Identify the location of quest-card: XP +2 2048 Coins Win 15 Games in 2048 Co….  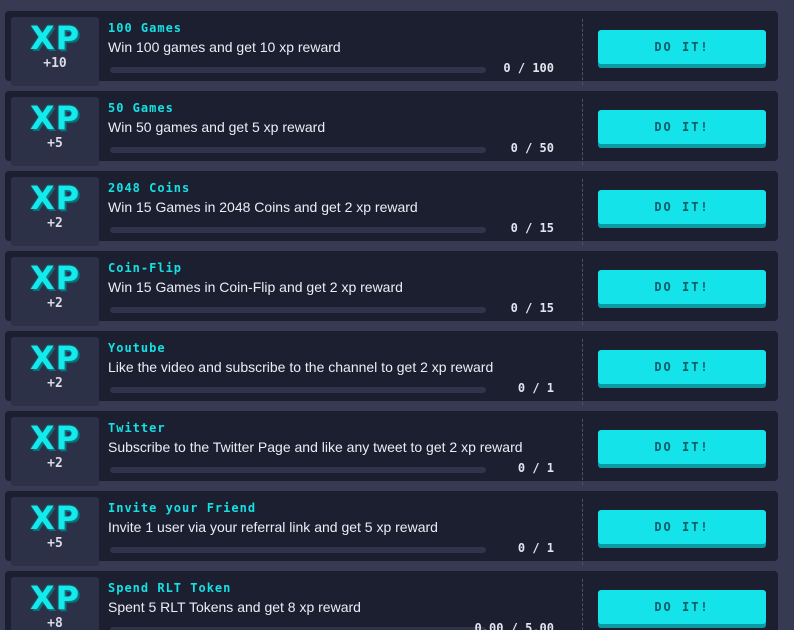
(391, 208).